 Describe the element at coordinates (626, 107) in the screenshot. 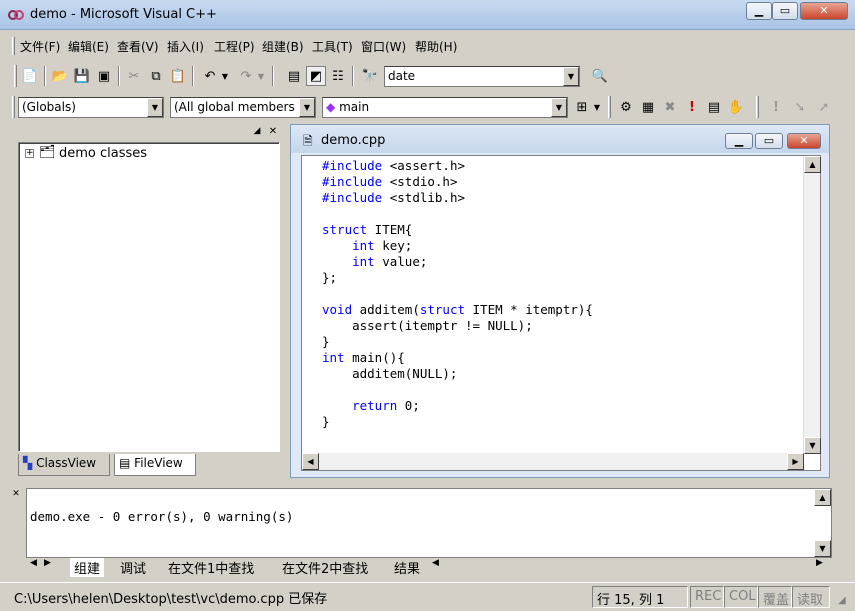

I see `compile-icon: ⚙` at that location.